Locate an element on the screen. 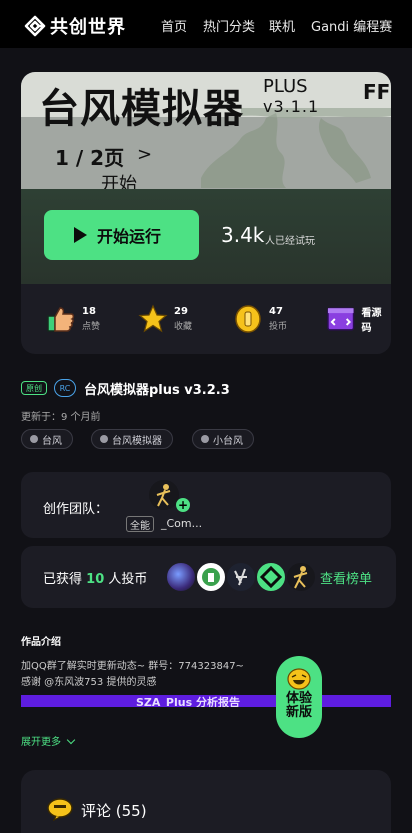 This screenshot has width=412, height=833. run-button-label: 开始运行 is located at coordinates (129, 236).